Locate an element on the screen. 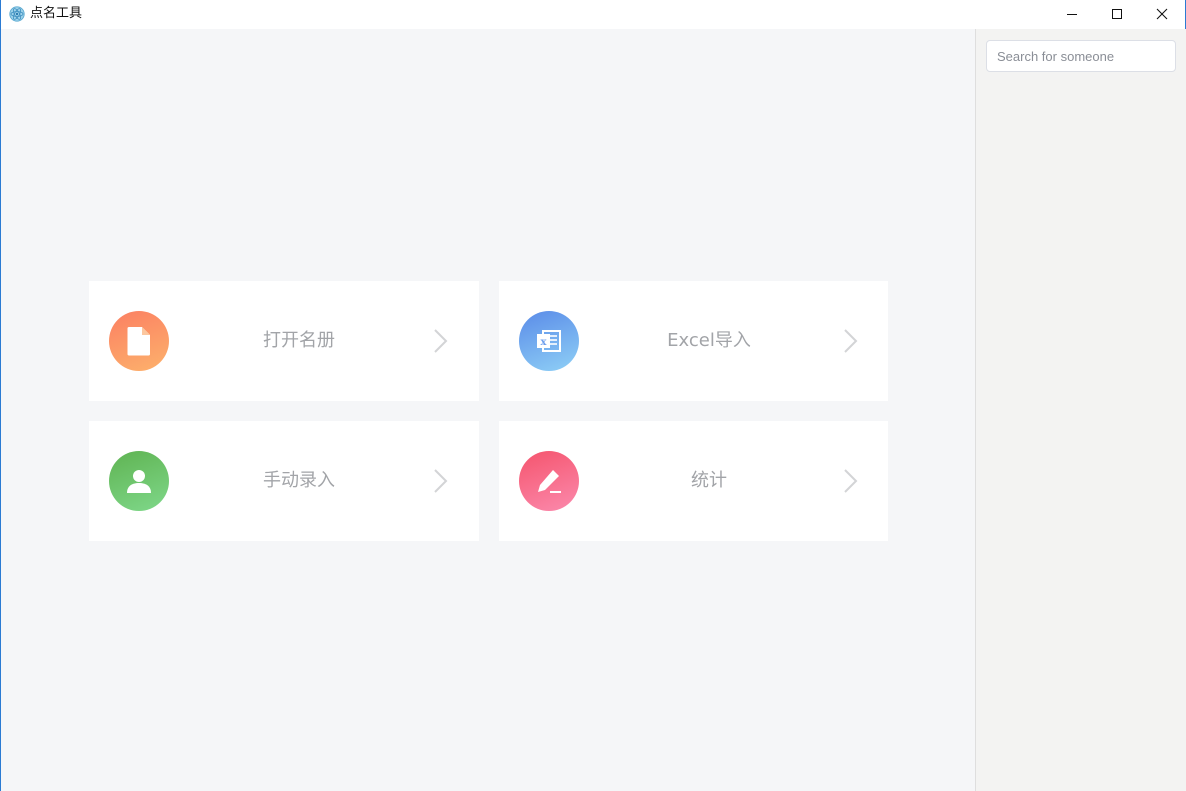  close-button is located at coordinates (1162, 14).